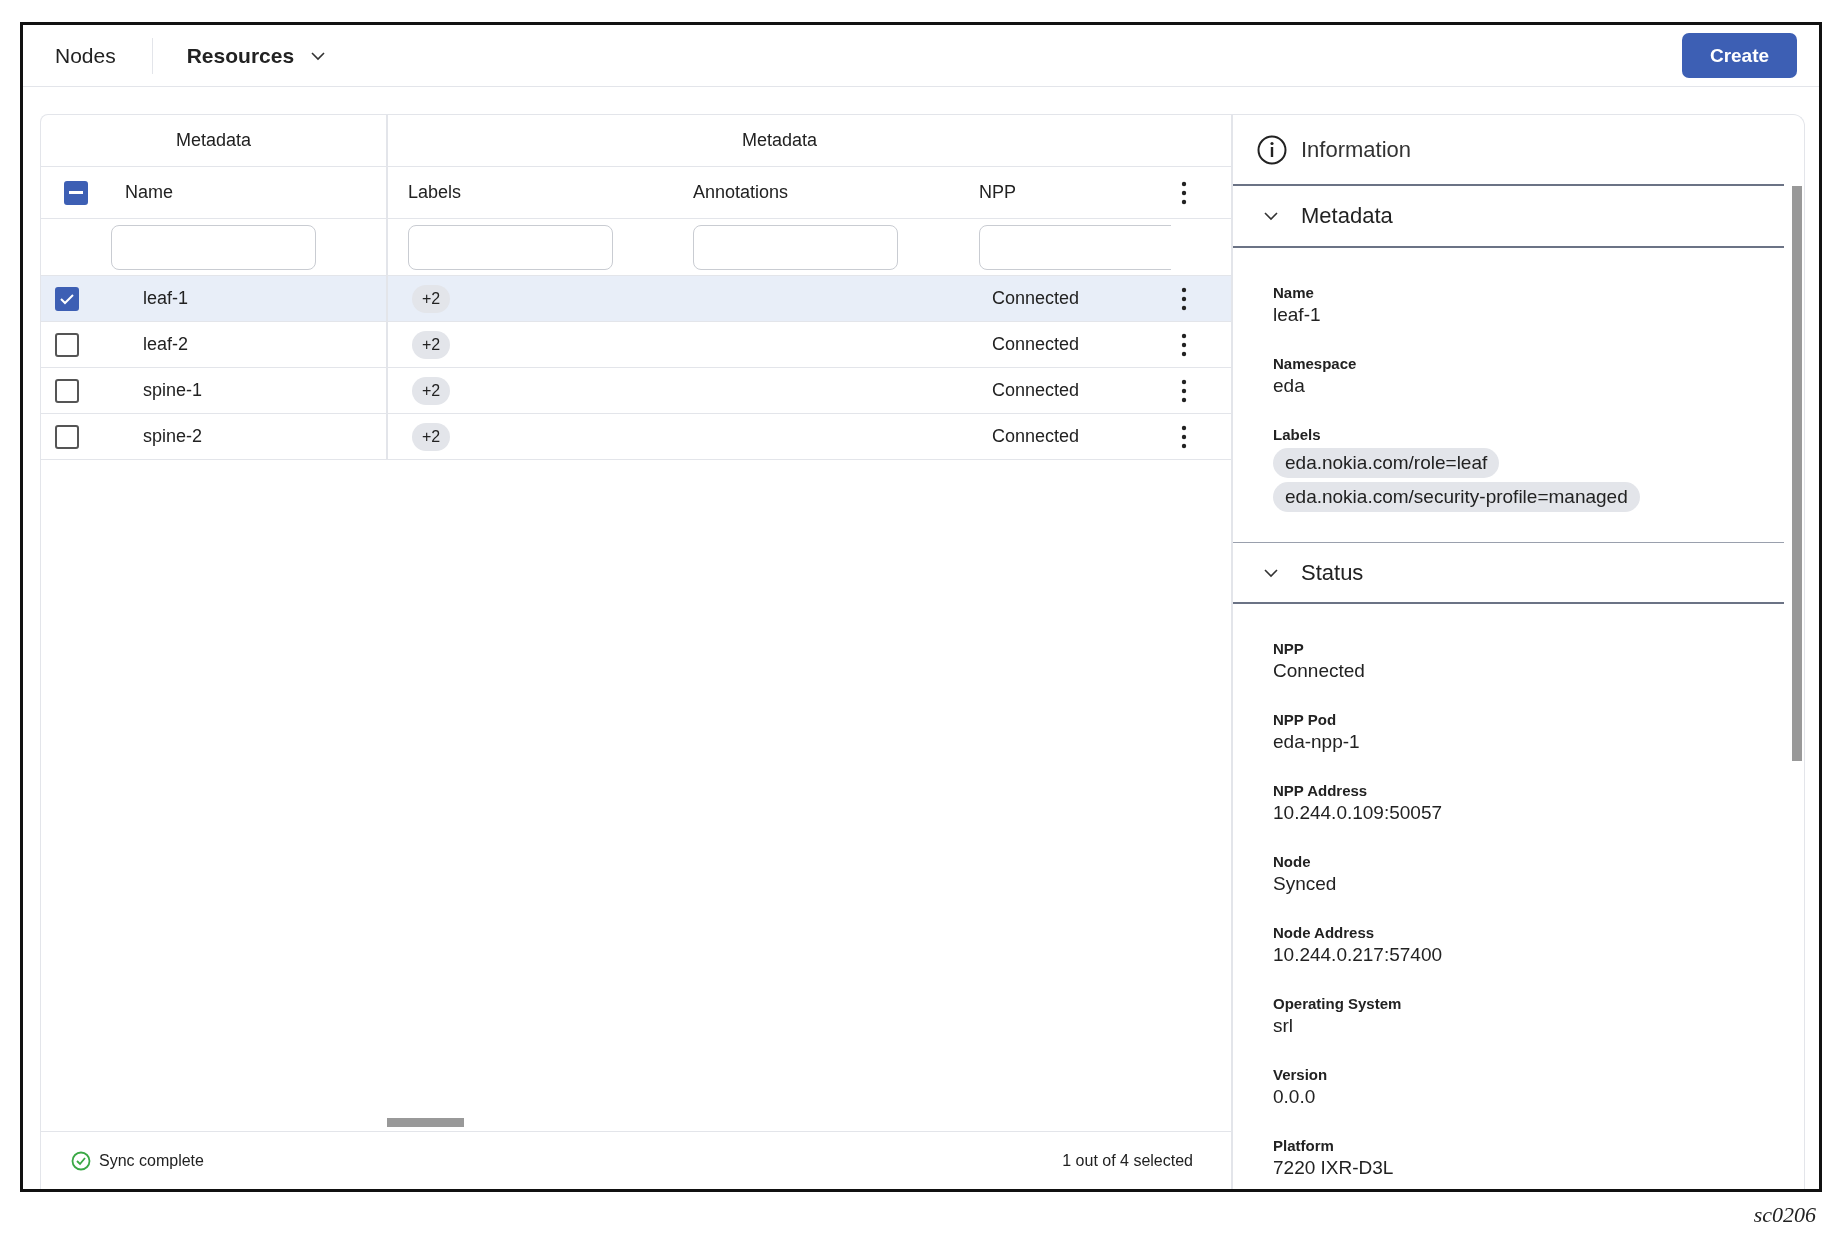 The height and width of the screenshot is (1238, 1840). Describe the element at coordinates (1739, 55) in the screenshot. I see `create-button: Create` at that location.